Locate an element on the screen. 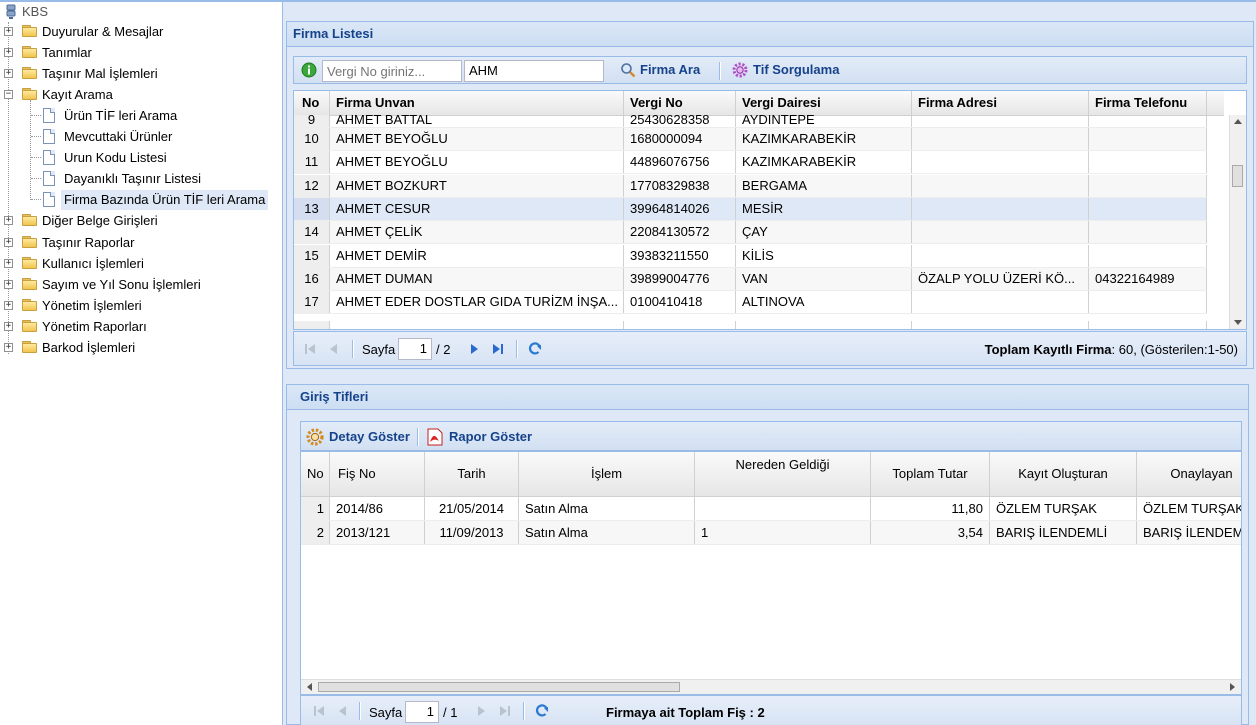 The image size is (1256, 725). tree-item-tasinir-raporlar: + Taşınır Raporlar is located at coordinates (140, 243).